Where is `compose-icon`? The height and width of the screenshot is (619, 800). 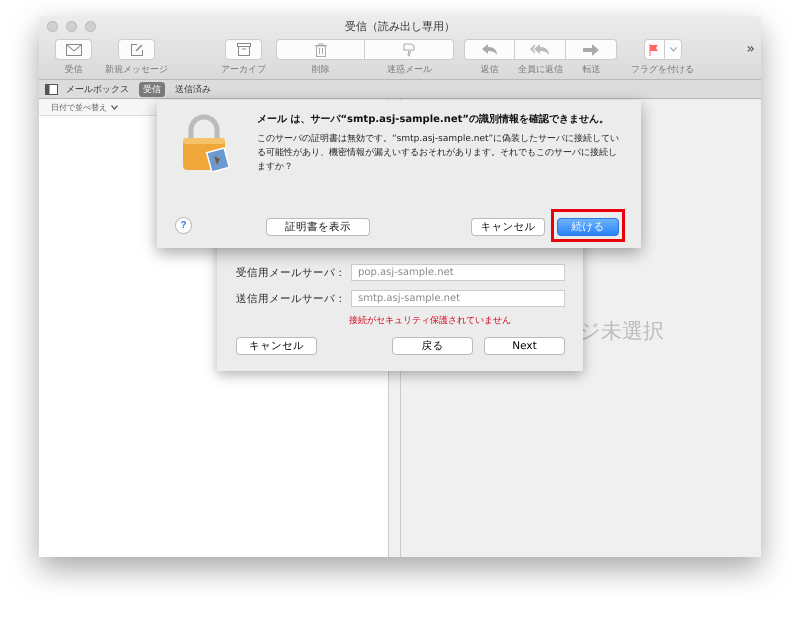 compose-icon is located at coordinates (137, 49).